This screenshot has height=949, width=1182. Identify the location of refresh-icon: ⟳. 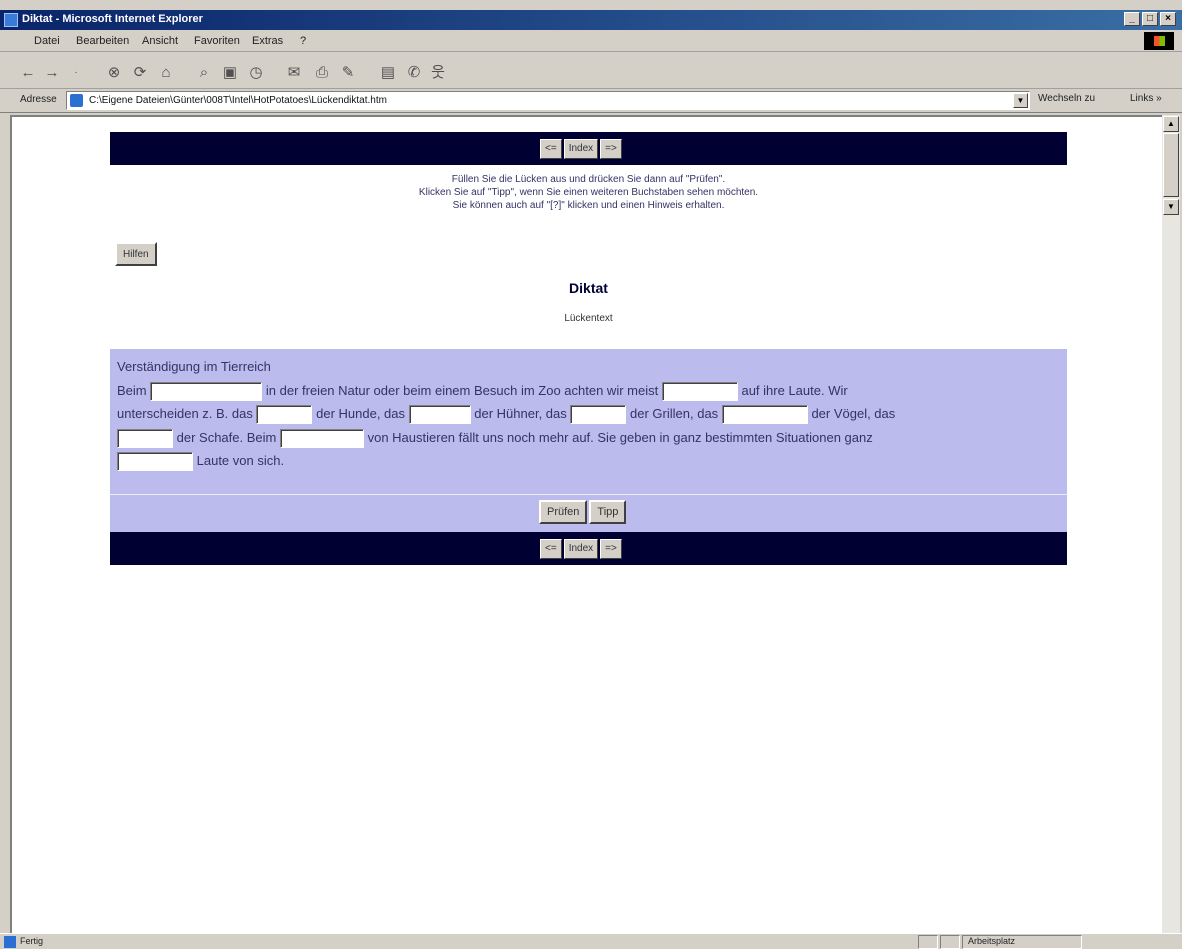
(140, 73).